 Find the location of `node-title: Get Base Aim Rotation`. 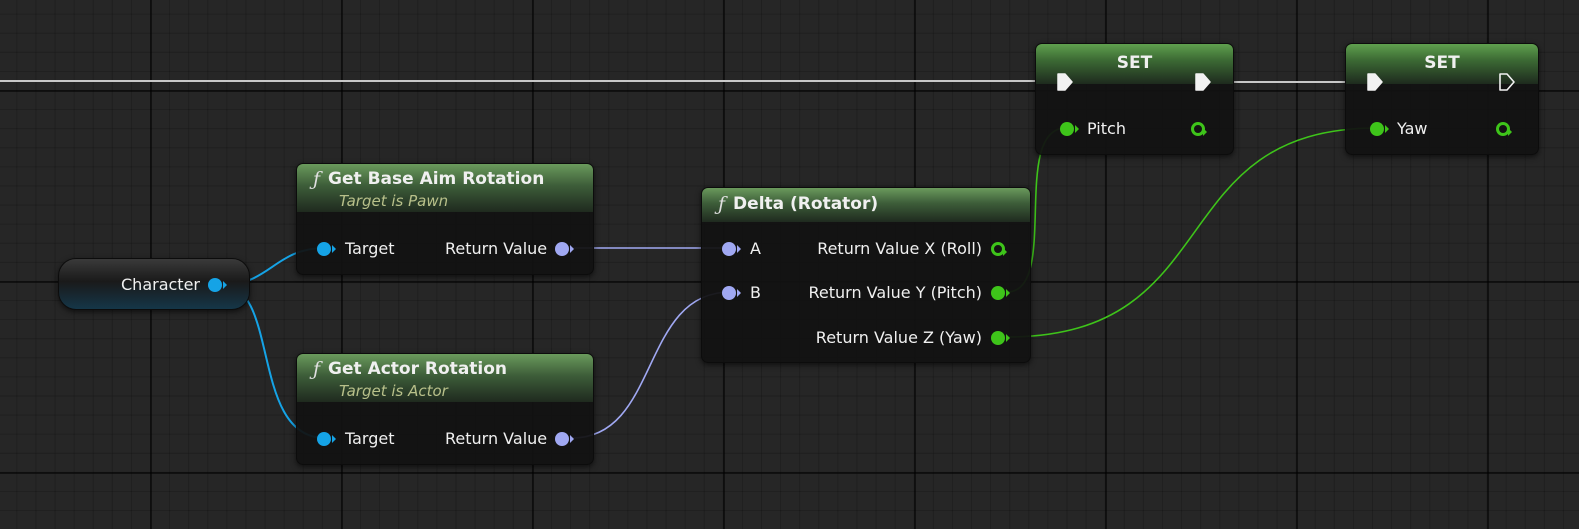

node-title: Get Base Aim Rotation is located at coordinates (436, 179).